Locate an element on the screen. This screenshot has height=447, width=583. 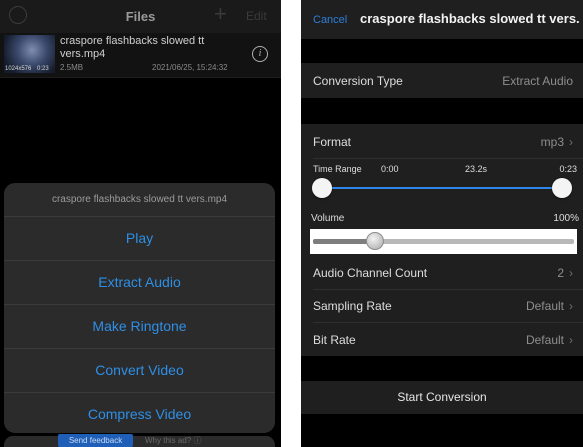
file-date: 2021/06/25, 15:24:32 is located at coordinates (190, 67).